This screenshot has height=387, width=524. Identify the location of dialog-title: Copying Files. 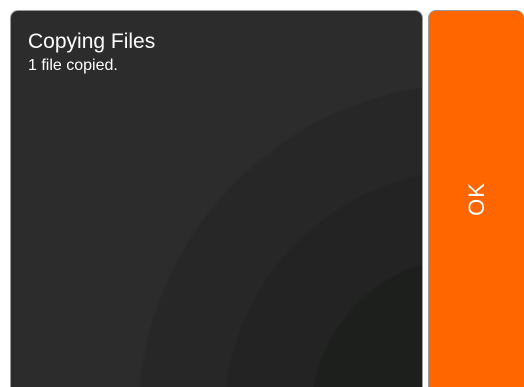
(92, 41).